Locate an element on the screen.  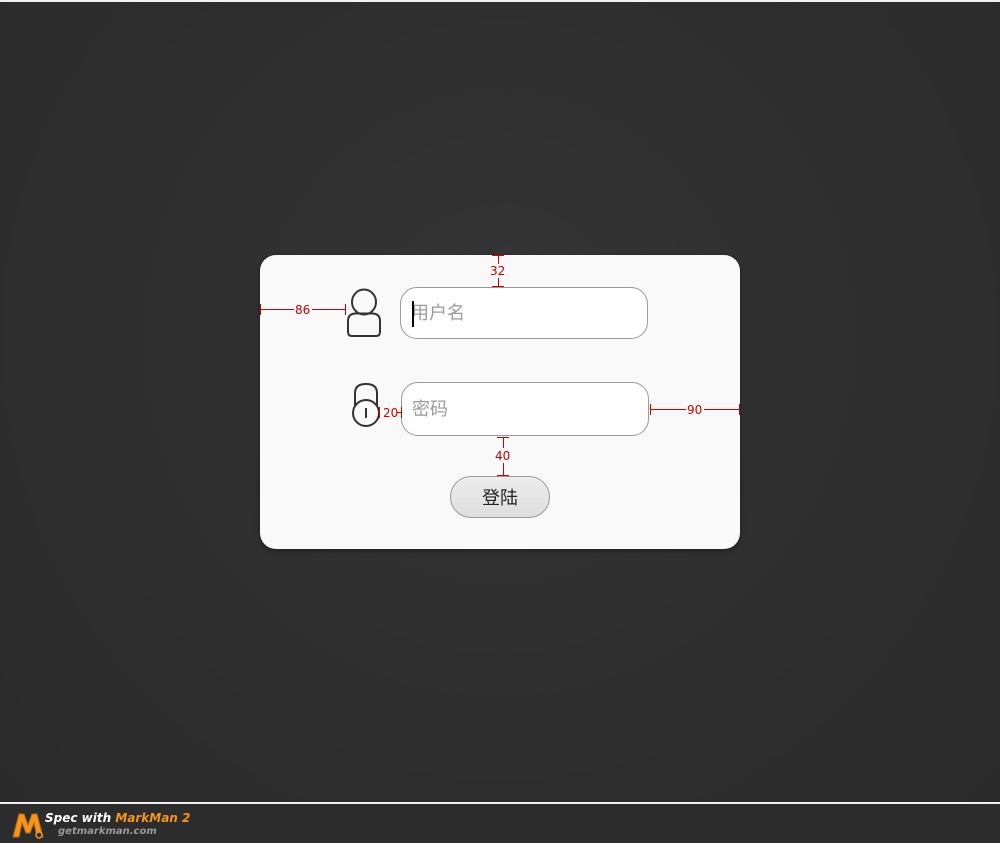
username-input is located at coordinates (524, 313).